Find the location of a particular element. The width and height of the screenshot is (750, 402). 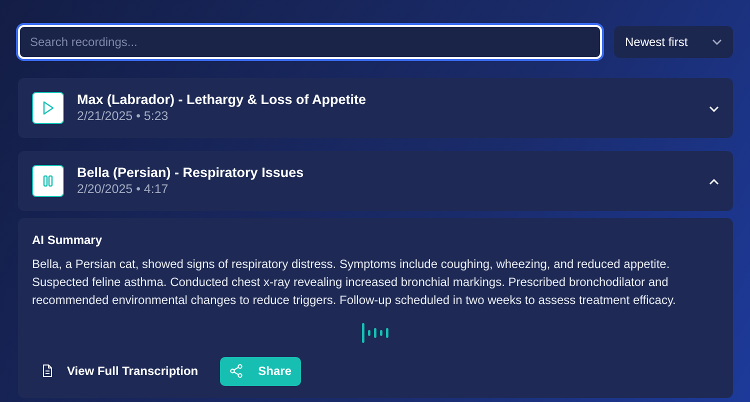

play-button is located at coordinates (48, 108).